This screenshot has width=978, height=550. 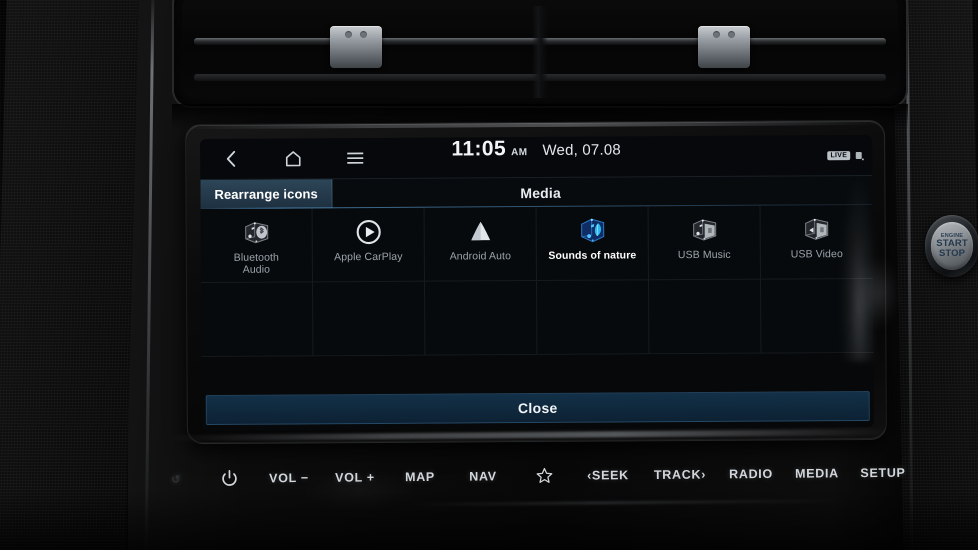 I want to click on reset-icon: ↺, so click(x=176, y=479).